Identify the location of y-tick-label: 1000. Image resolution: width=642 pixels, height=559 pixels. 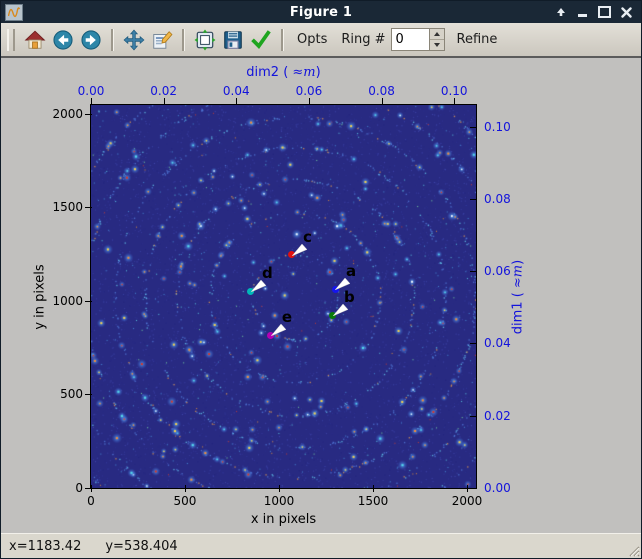
(67, 300).